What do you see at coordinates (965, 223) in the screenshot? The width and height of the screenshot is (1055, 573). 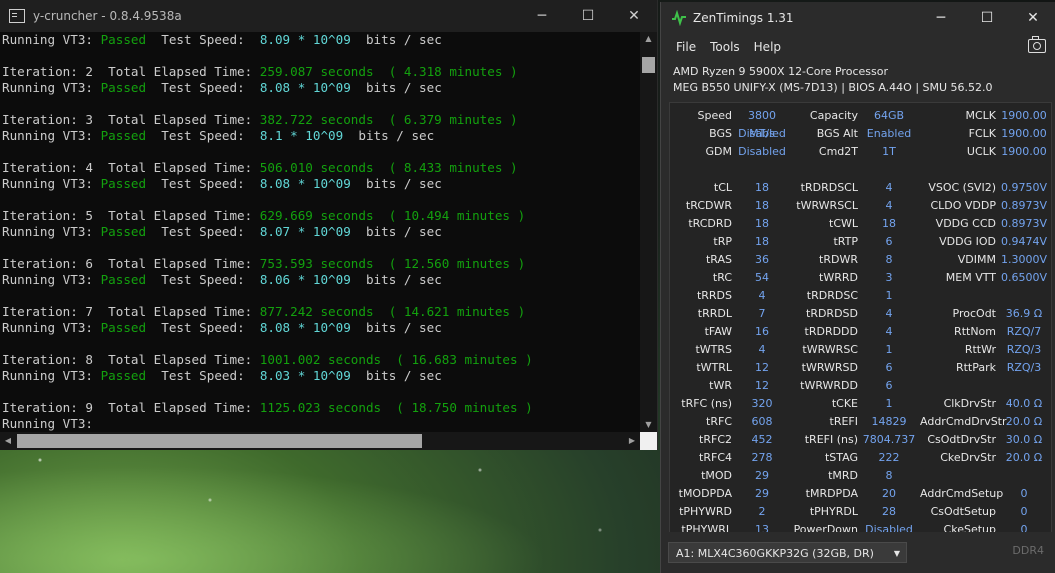 I see `label-vddg-ccd: VDDG CCD` at bounding box center [965, 223].